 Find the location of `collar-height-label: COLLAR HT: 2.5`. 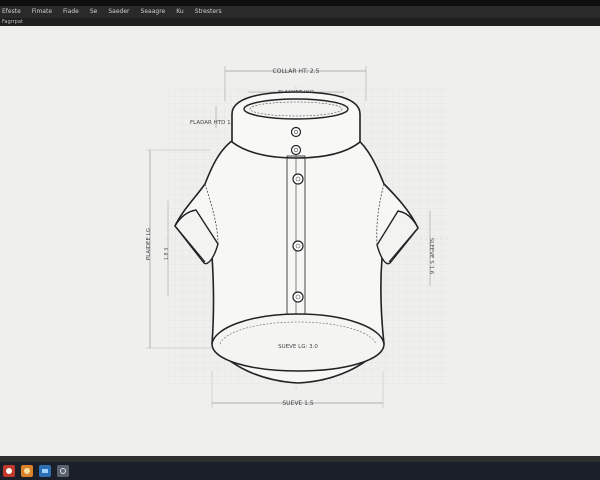

collar-height-label: COLLAR HT: 2.5 is located at coordinates (296, 71).